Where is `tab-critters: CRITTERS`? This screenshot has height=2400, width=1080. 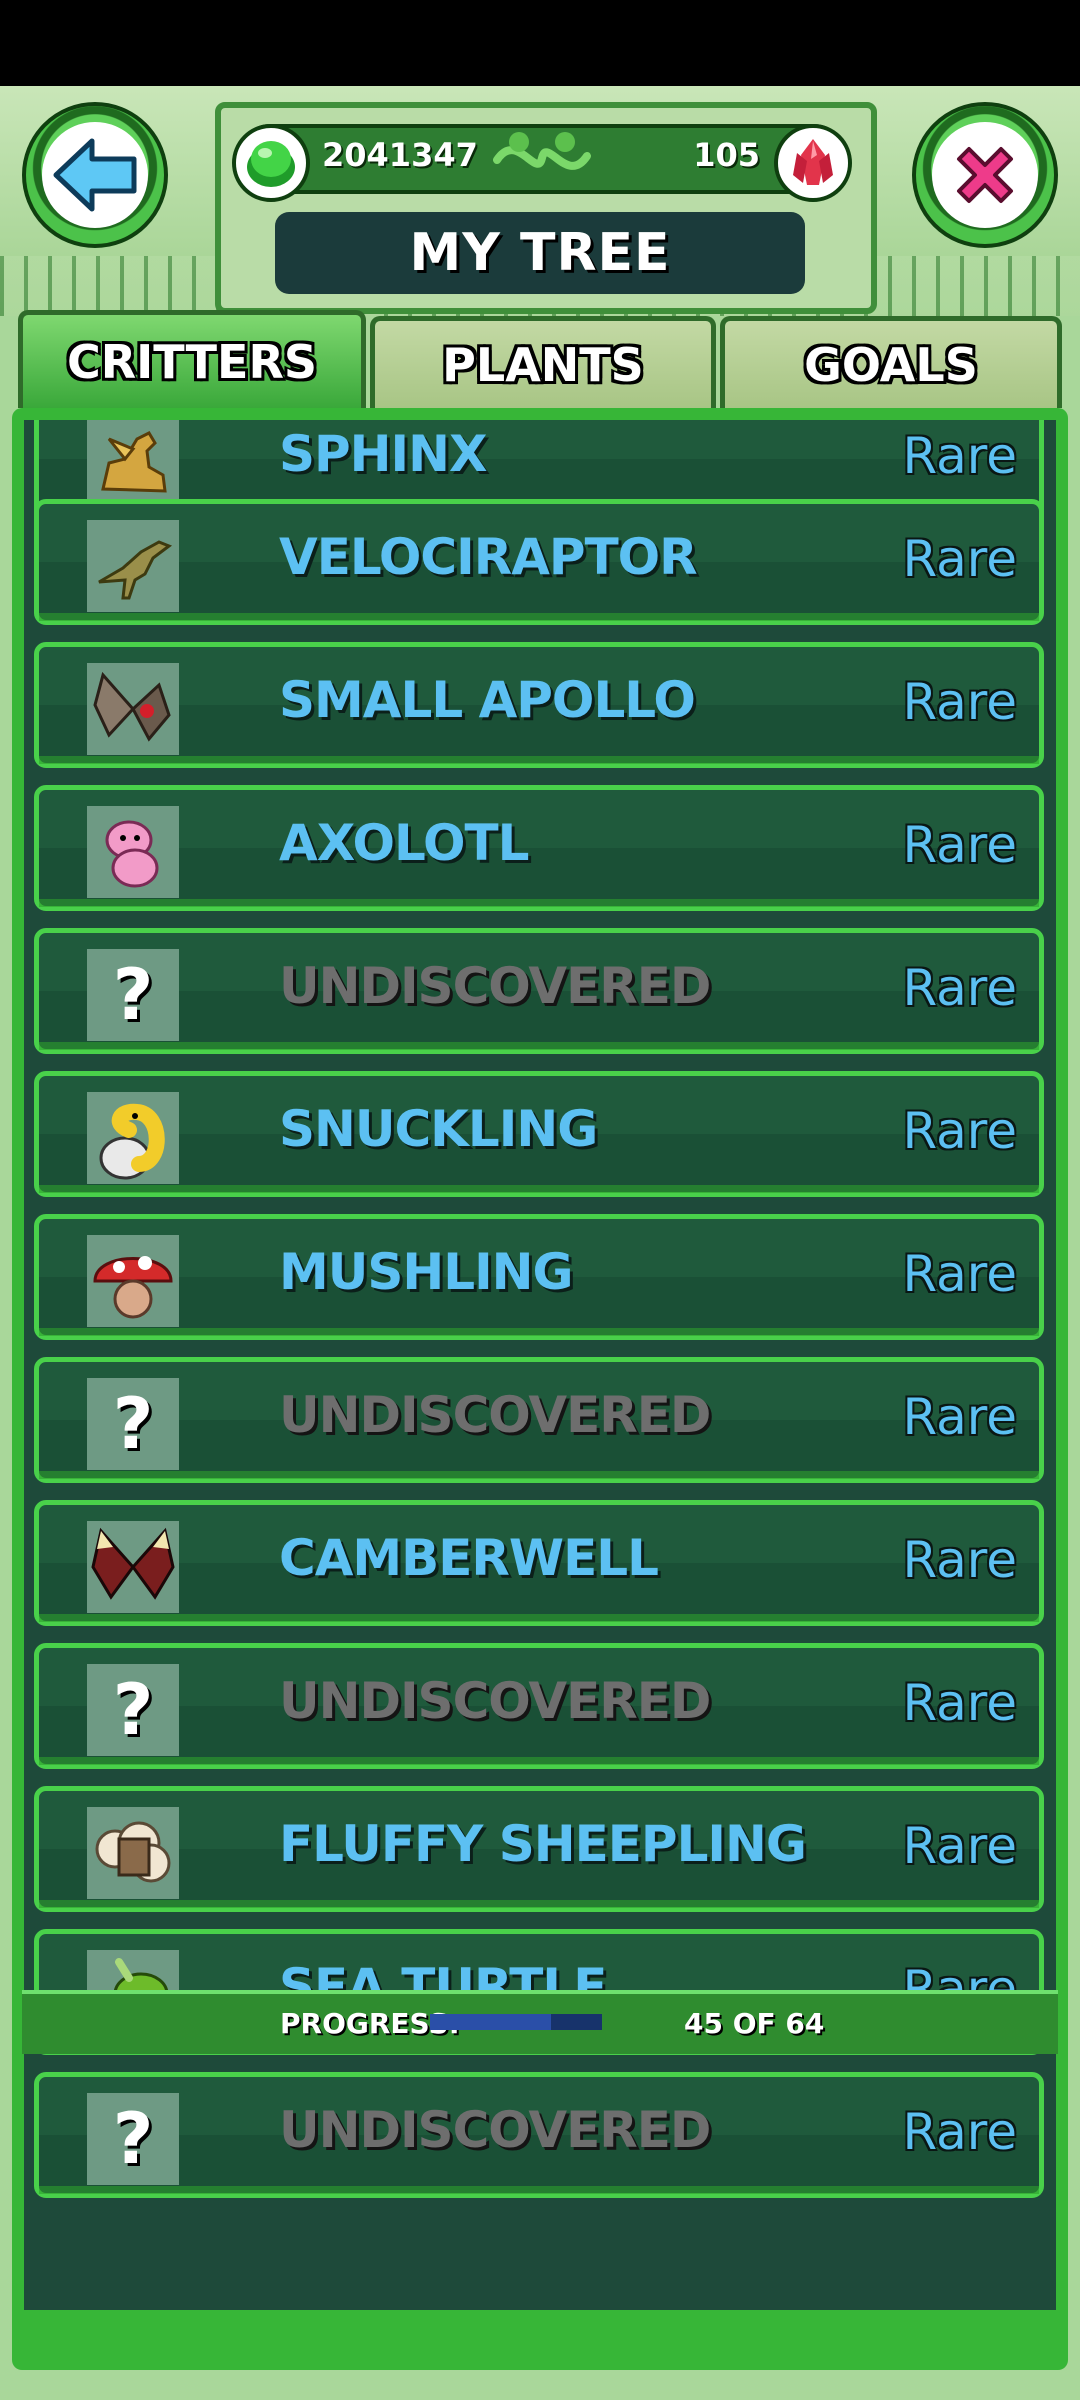
tab-critters: CRITTERS is located at coordinates (192, 359).